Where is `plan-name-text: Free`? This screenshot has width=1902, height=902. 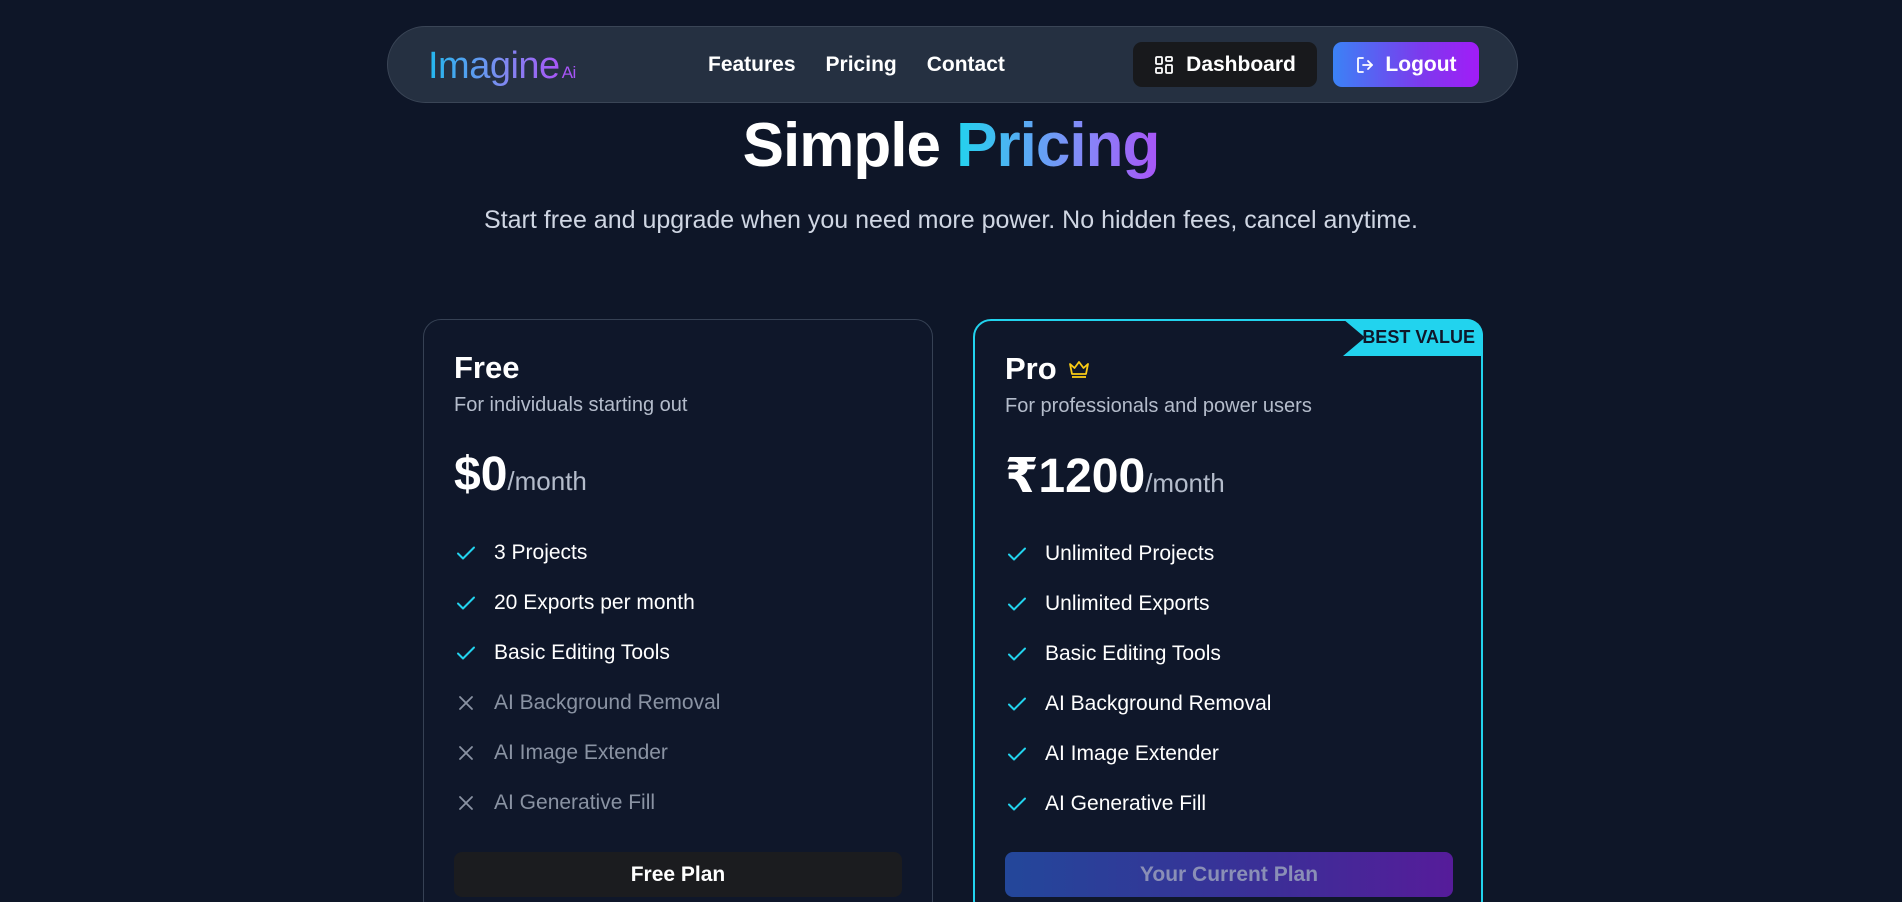
plan-name-text: Free is located at coordinates (487, 367).